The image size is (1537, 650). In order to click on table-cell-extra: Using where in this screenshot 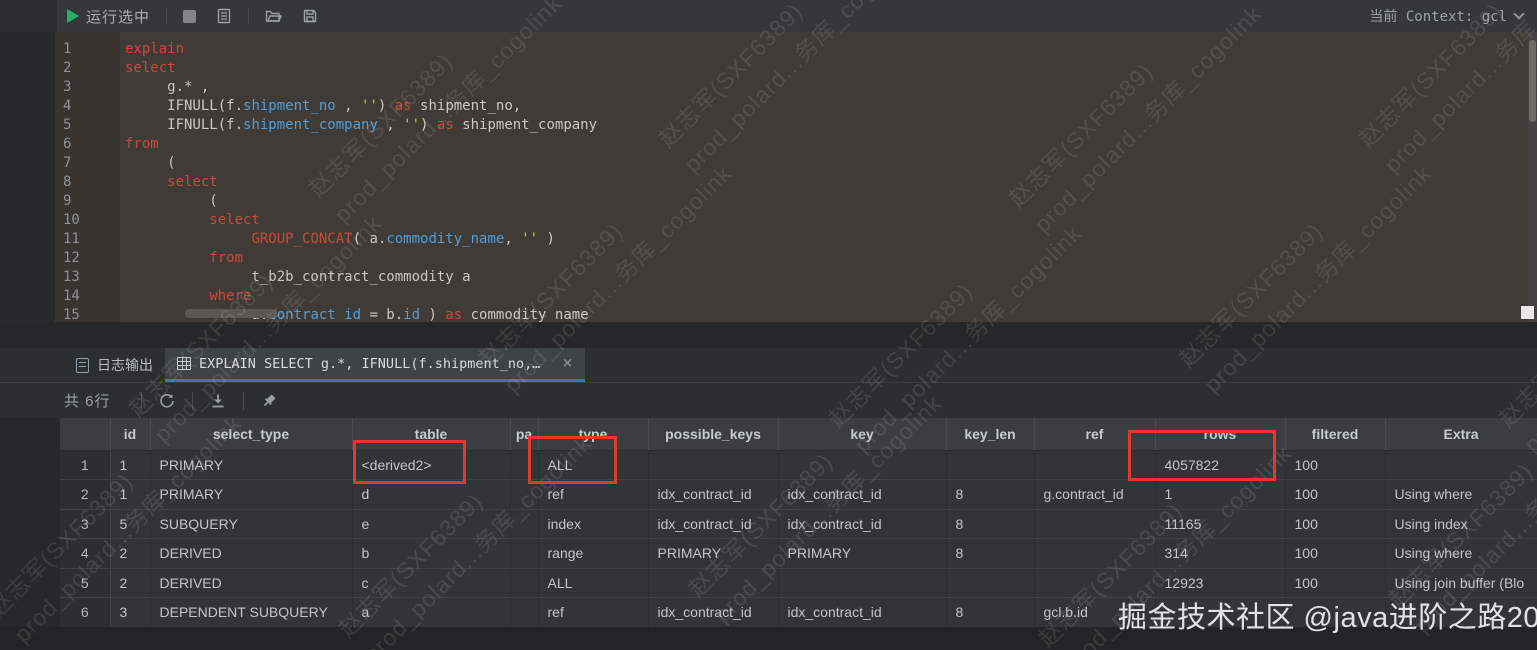, I will do `click(1461, 553)`.